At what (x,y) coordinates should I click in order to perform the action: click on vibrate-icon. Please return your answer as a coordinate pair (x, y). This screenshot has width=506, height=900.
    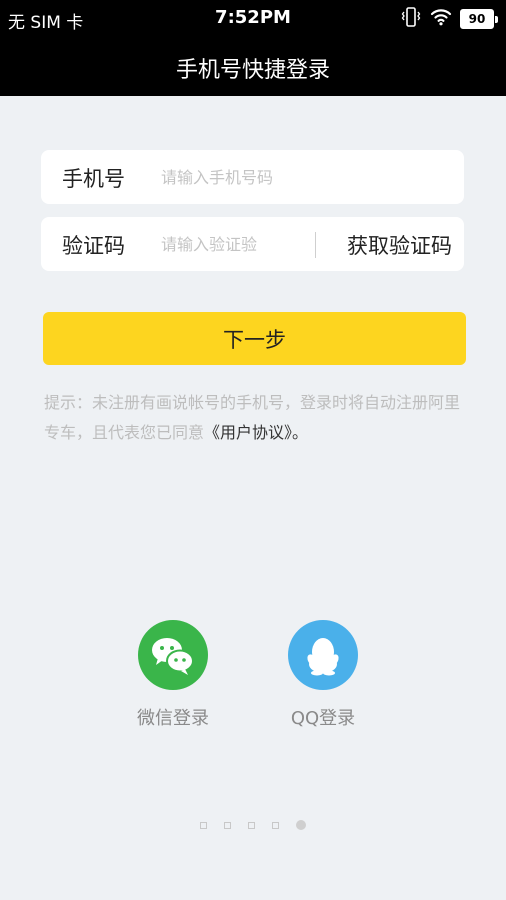
    Looking at the image, I should click on (411, 19).